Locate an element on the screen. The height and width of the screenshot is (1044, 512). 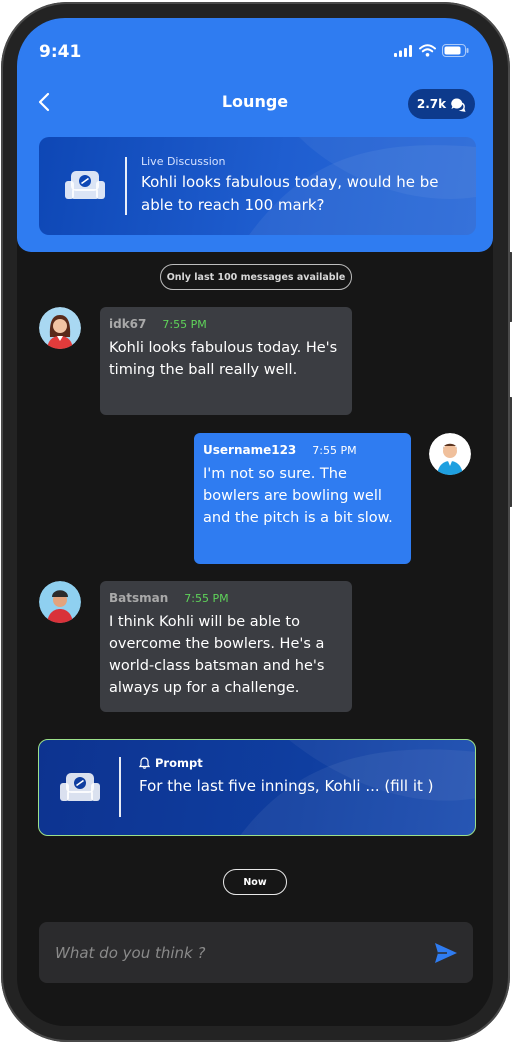
participants-badge: 2.7k is located at coordinates (441, 104).